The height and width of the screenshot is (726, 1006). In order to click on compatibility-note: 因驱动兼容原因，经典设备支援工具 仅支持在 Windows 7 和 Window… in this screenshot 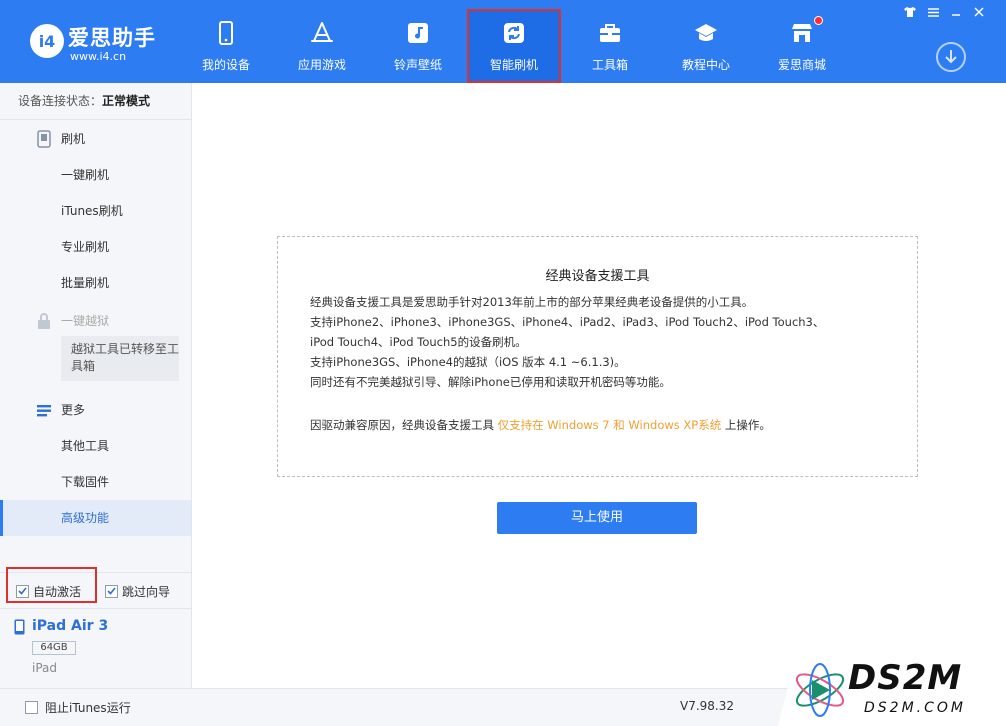, I will do `click(540, 425)`.